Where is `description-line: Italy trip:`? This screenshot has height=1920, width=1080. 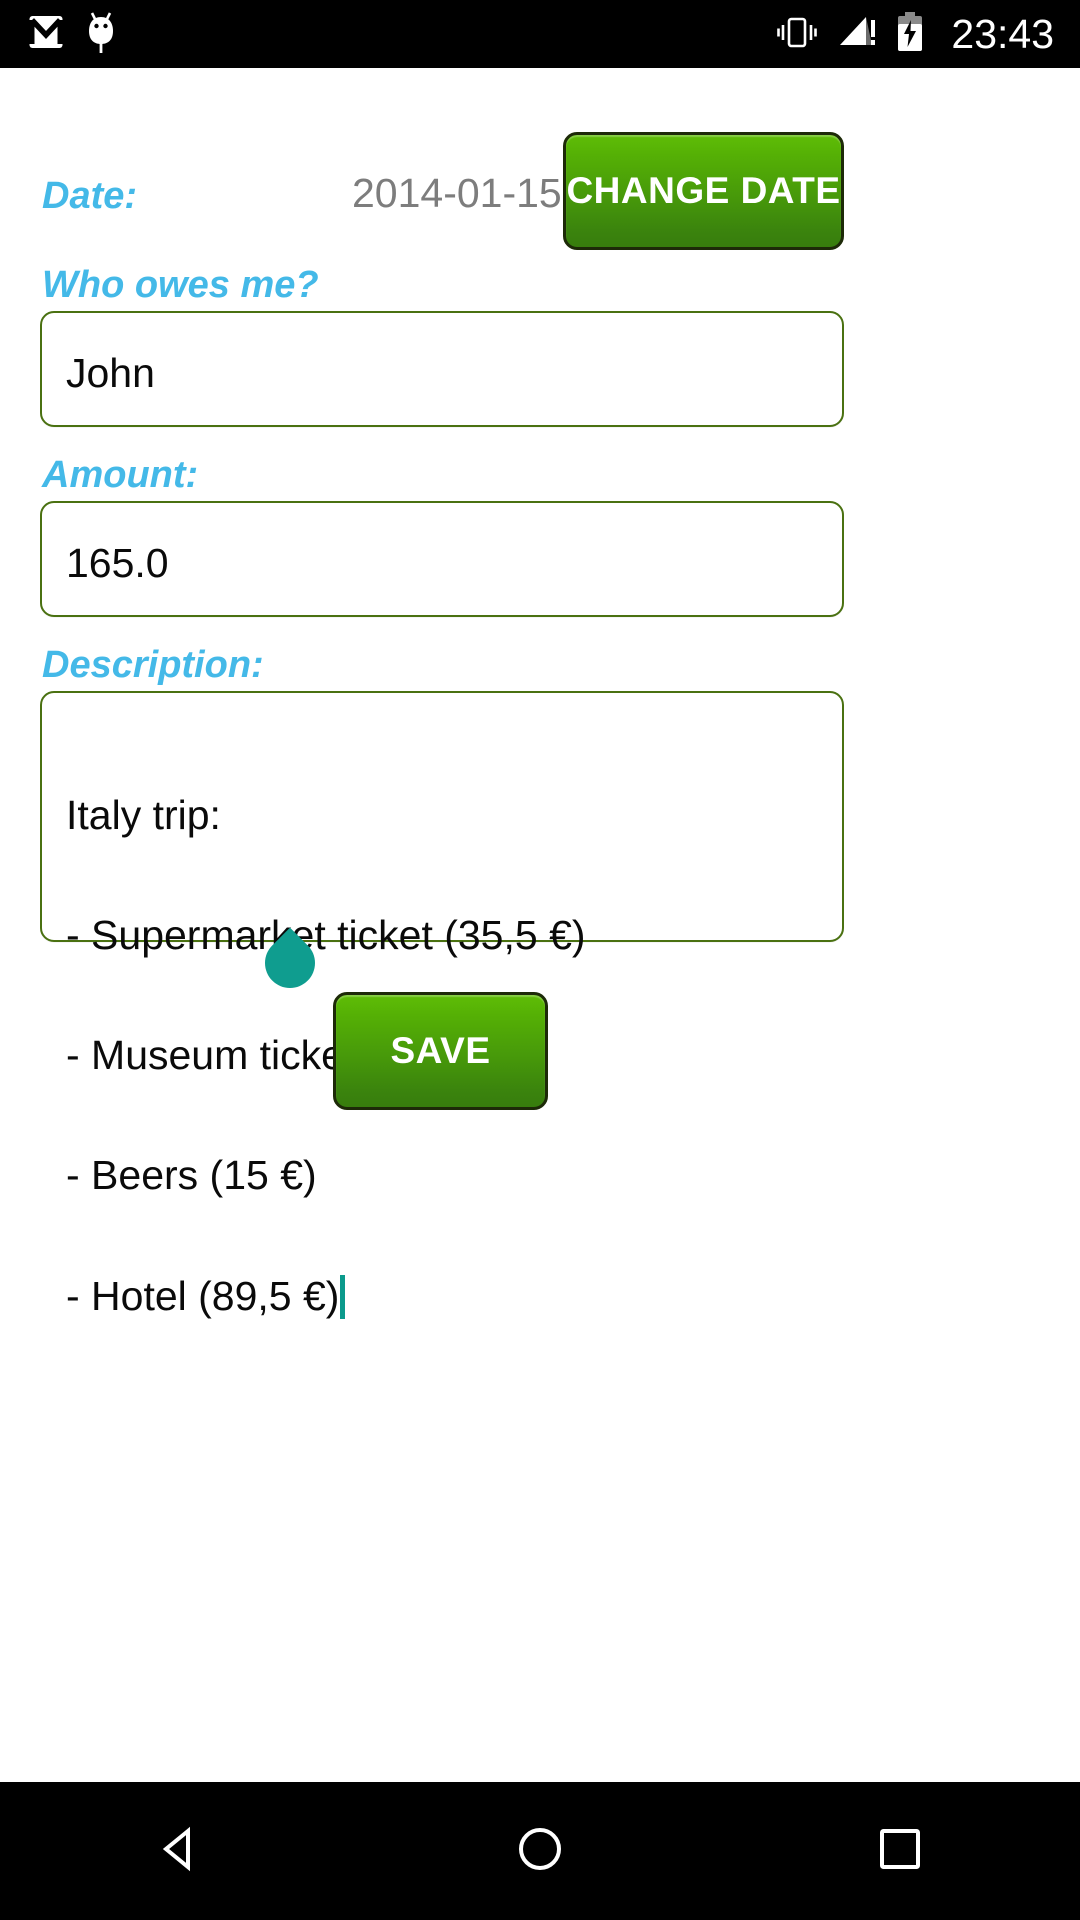
description-line: Italy trip: is located at coordinates (143, 815).